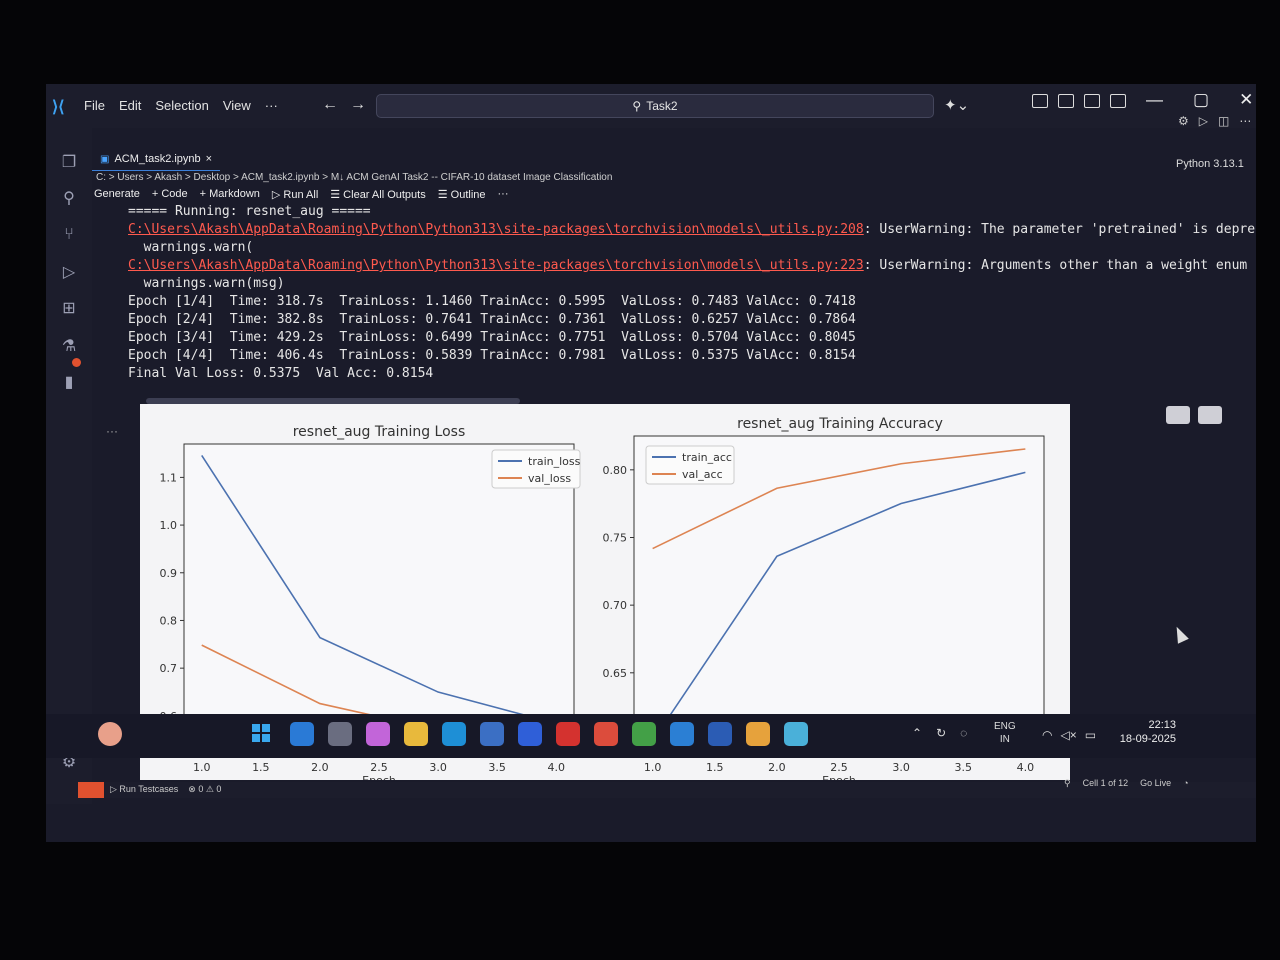 This screenshot has width=1280, height=960. What do you see at coordinates (169, 525) in the screenshot?
I see `y-tick-label: 1.0` at bounding box center [169, 525].